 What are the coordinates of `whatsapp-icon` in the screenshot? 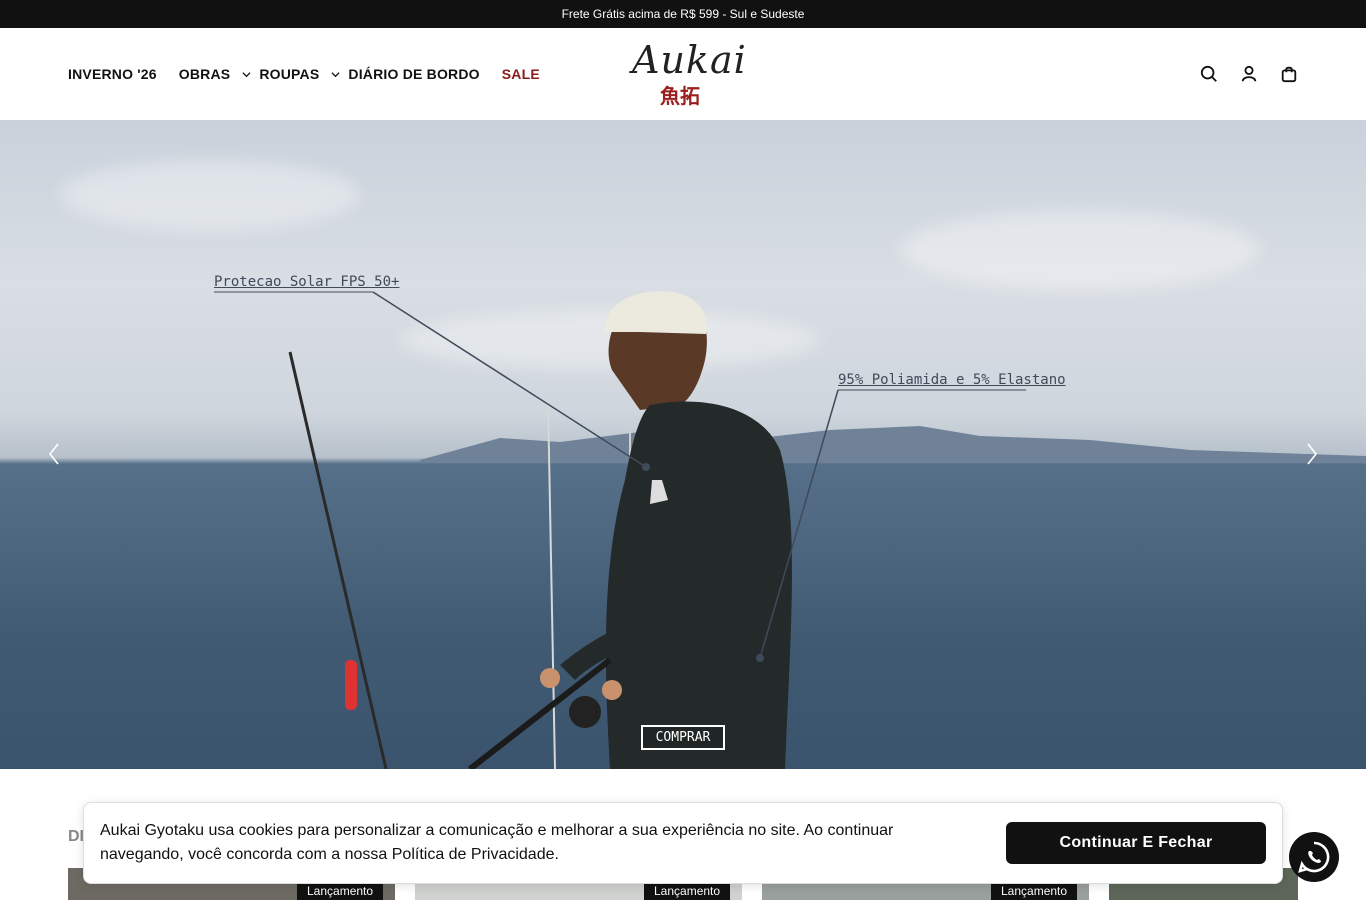 It's located at (1314, 857).